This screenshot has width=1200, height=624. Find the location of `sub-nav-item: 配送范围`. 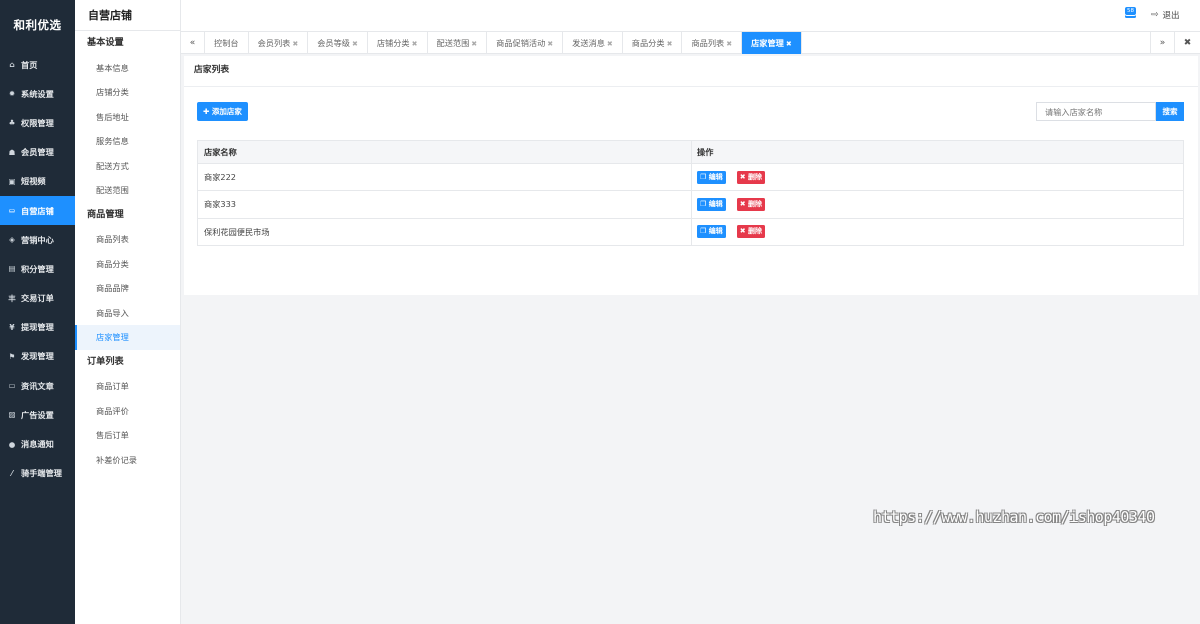

sub-nav-item: 配送范围 is located at coordinates (127, 190).